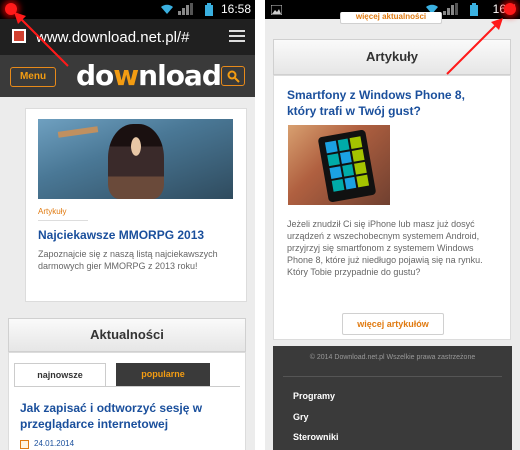 This screenshot has height=450, width=520. What do you see at coordinates (316, 437) in the screenshot?
I see `footer-link-drivers: Sterowniki` at bounding box center [316, 437].